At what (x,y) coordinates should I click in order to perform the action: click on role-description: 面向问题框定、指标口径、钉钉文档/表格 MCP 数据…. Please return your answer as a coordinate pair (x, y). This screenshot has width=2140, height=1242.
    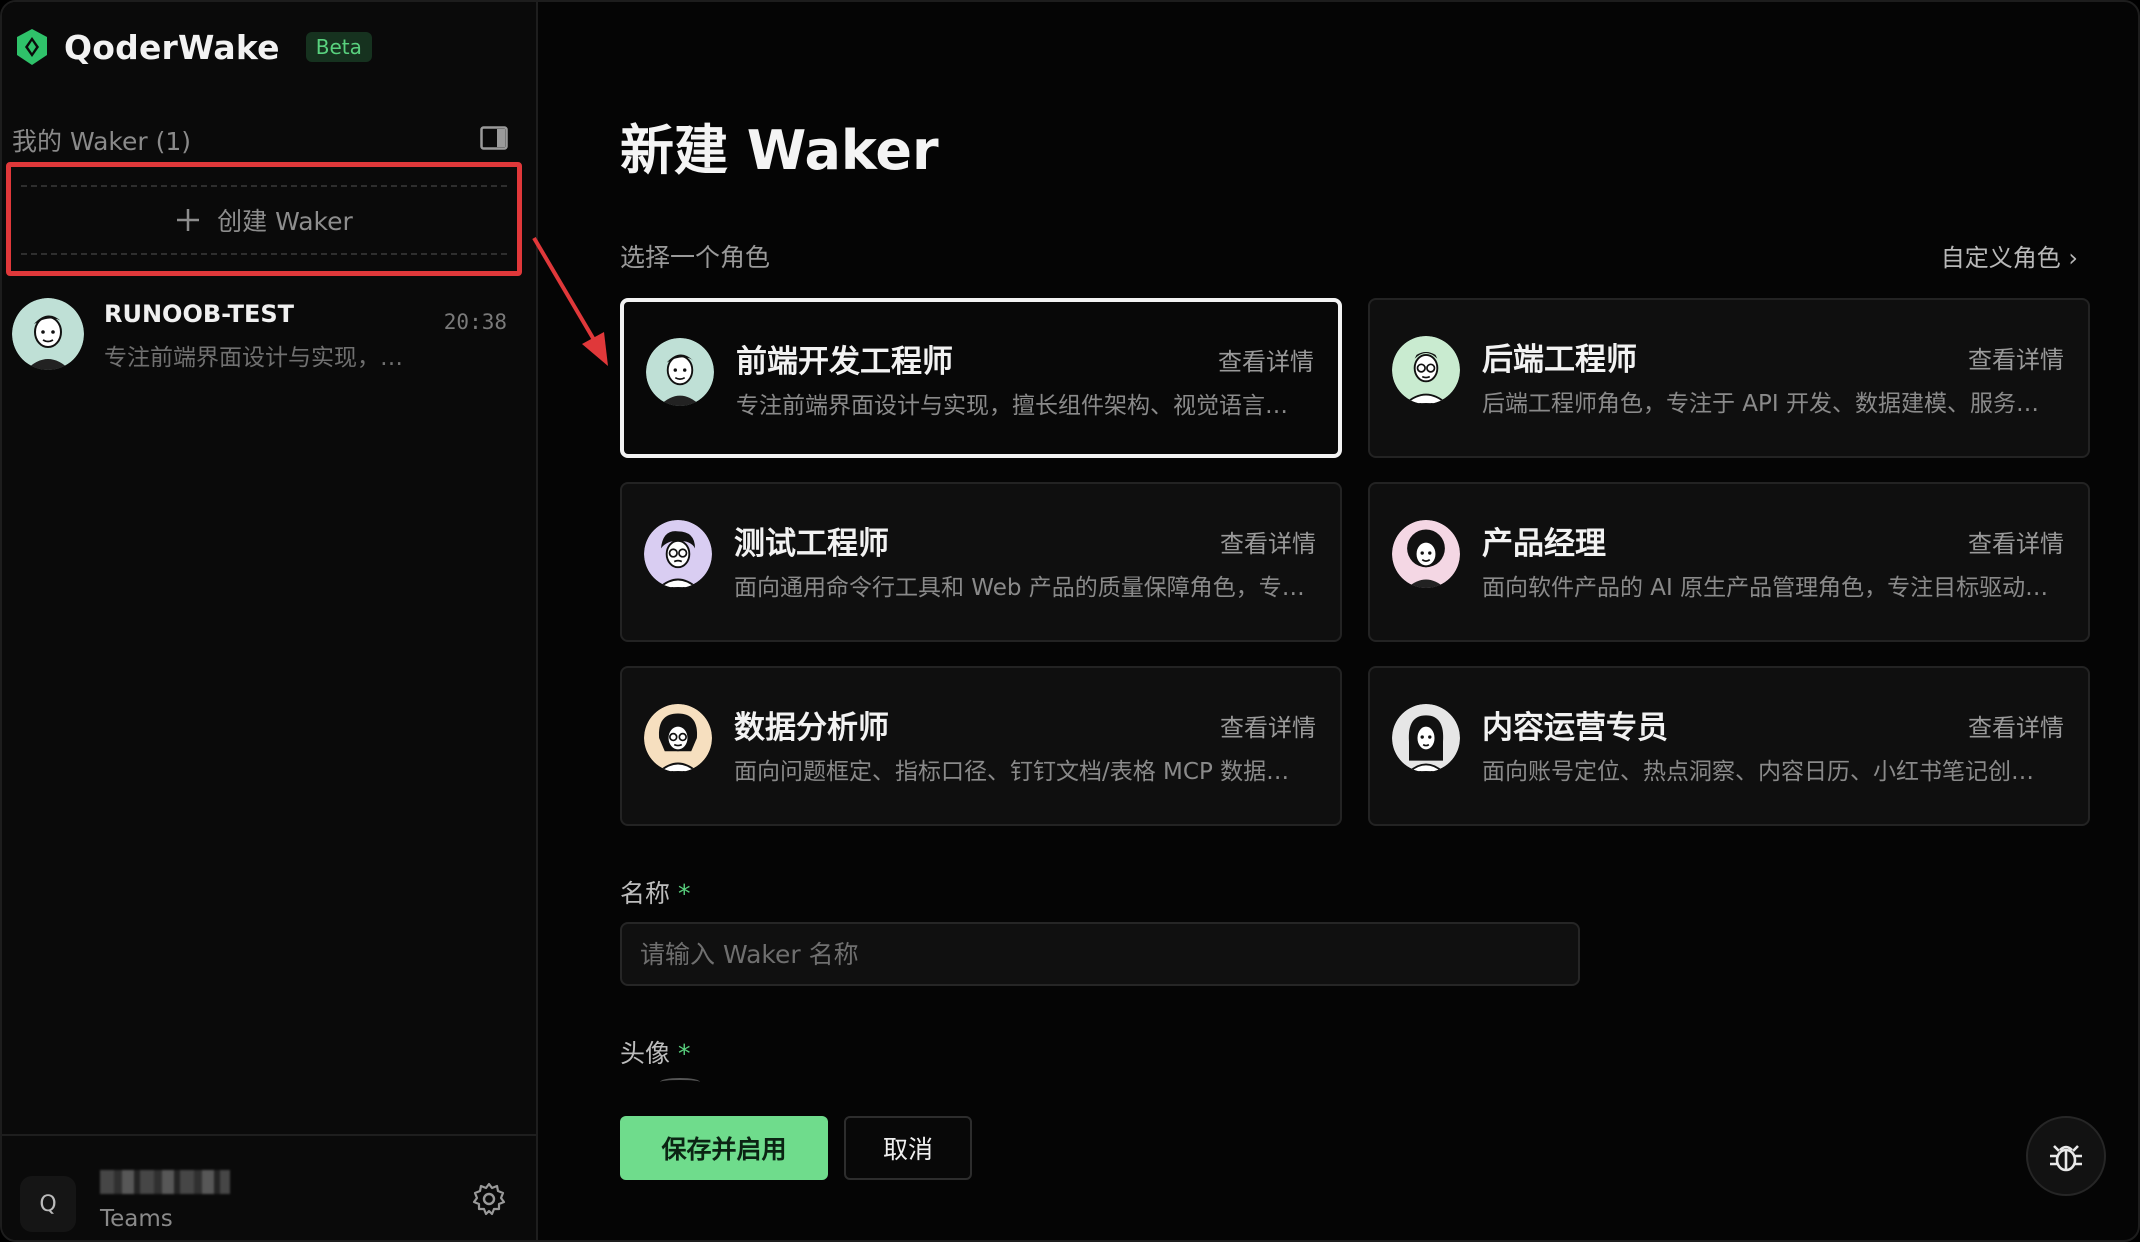
    Looking at the image, I should click on (1012, 772).